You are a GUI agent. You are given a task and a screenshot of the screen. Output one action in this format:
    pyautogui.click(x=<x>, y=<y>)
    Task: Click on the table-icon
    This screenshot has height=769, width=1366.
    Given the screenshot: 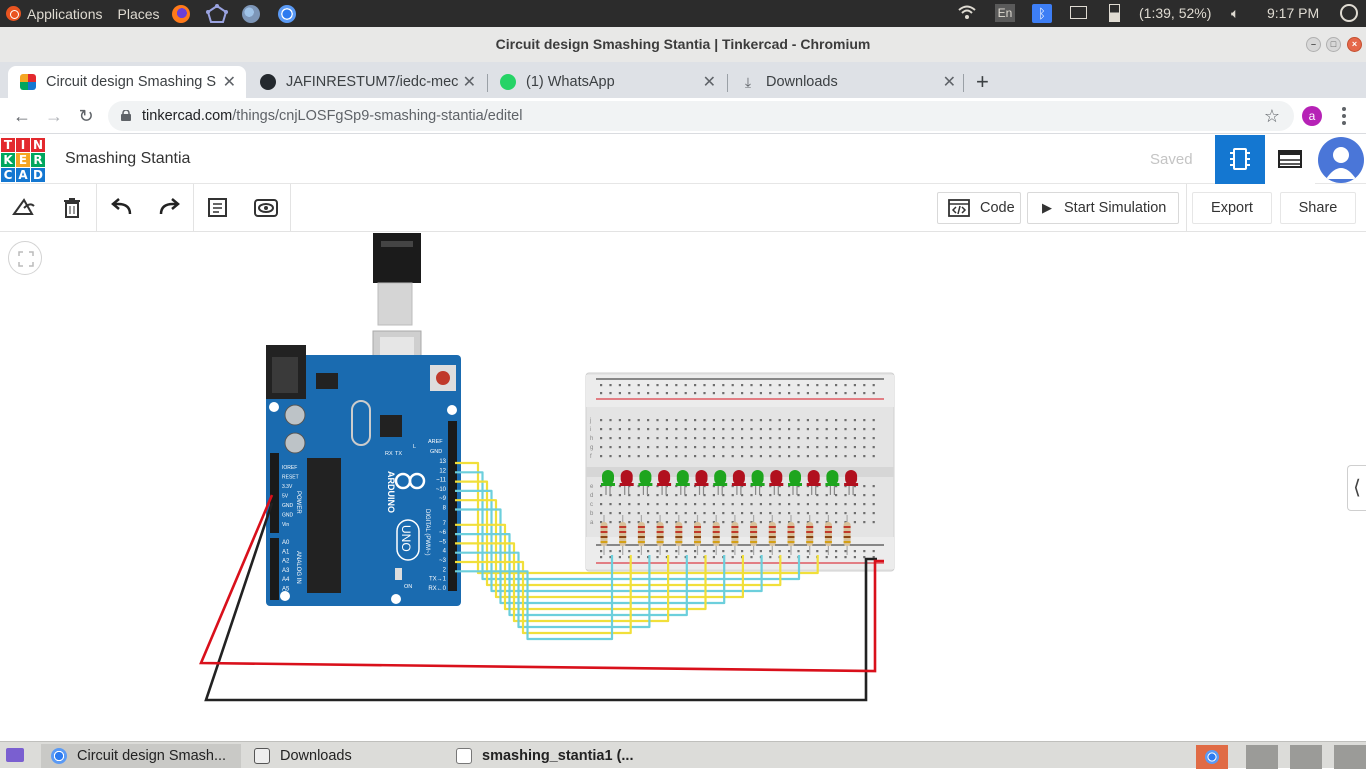 What is the action you would take?
    pyautogui.click(x=1290, y=159)
    